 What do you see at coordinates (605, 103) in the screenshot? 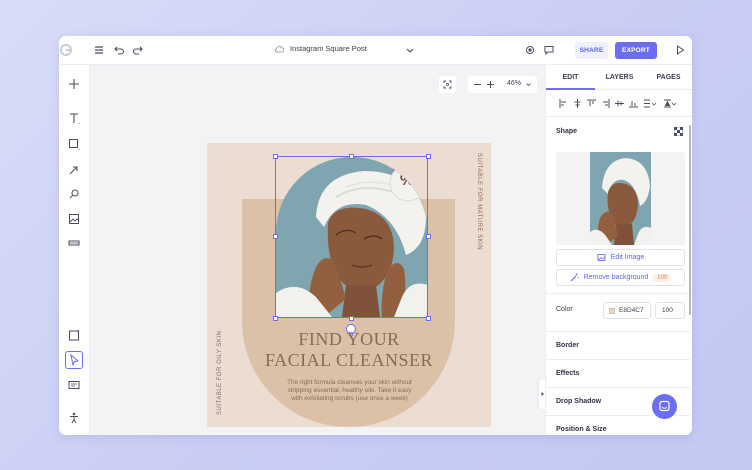
I see `align-right-icon` at bounding box center [605, 103].